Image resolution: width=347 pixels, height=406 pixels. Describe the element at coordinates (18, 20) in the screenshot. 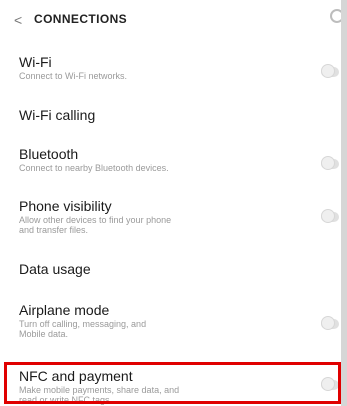

I see `back-arrow-icon: <` at that location.